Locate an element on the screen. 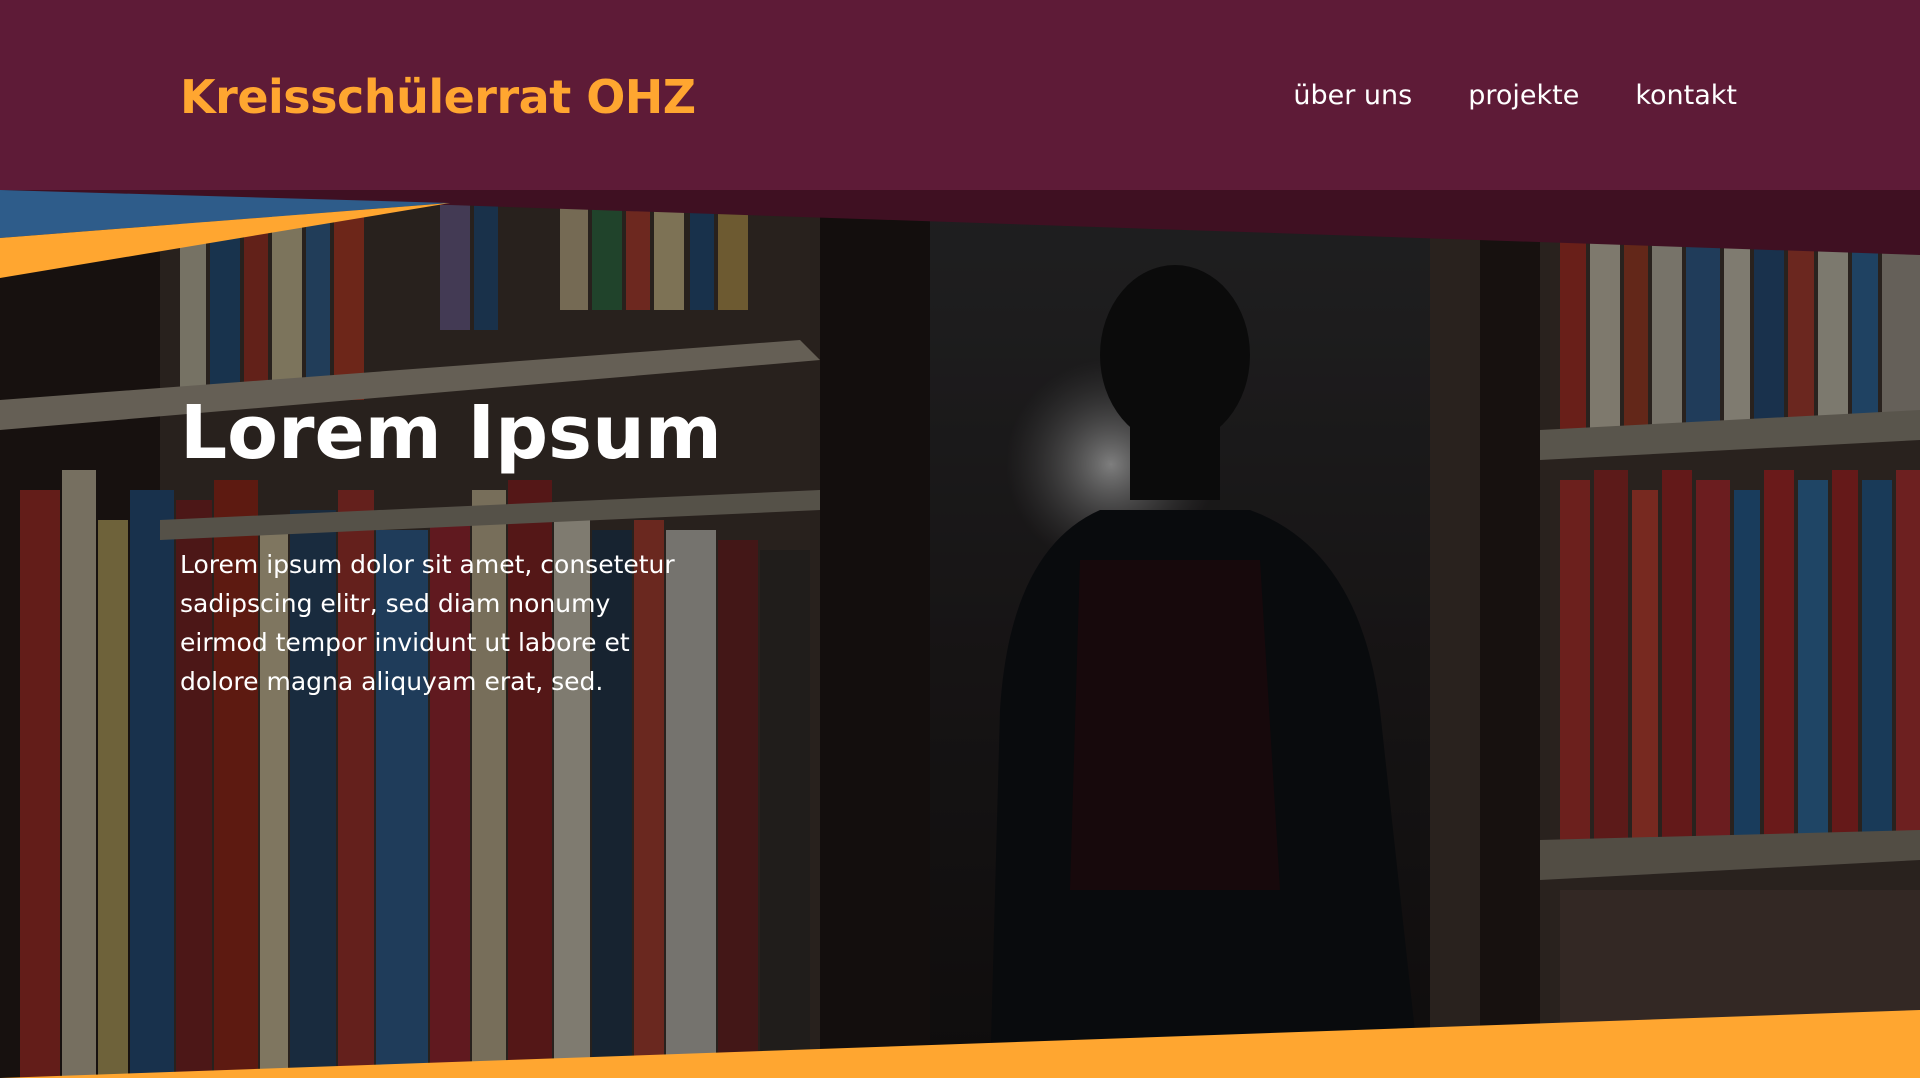 The width and height of the screenshot is (1920, 1078). main-nav: über uns projekte kontakt is located at coordinates (1515, 95).